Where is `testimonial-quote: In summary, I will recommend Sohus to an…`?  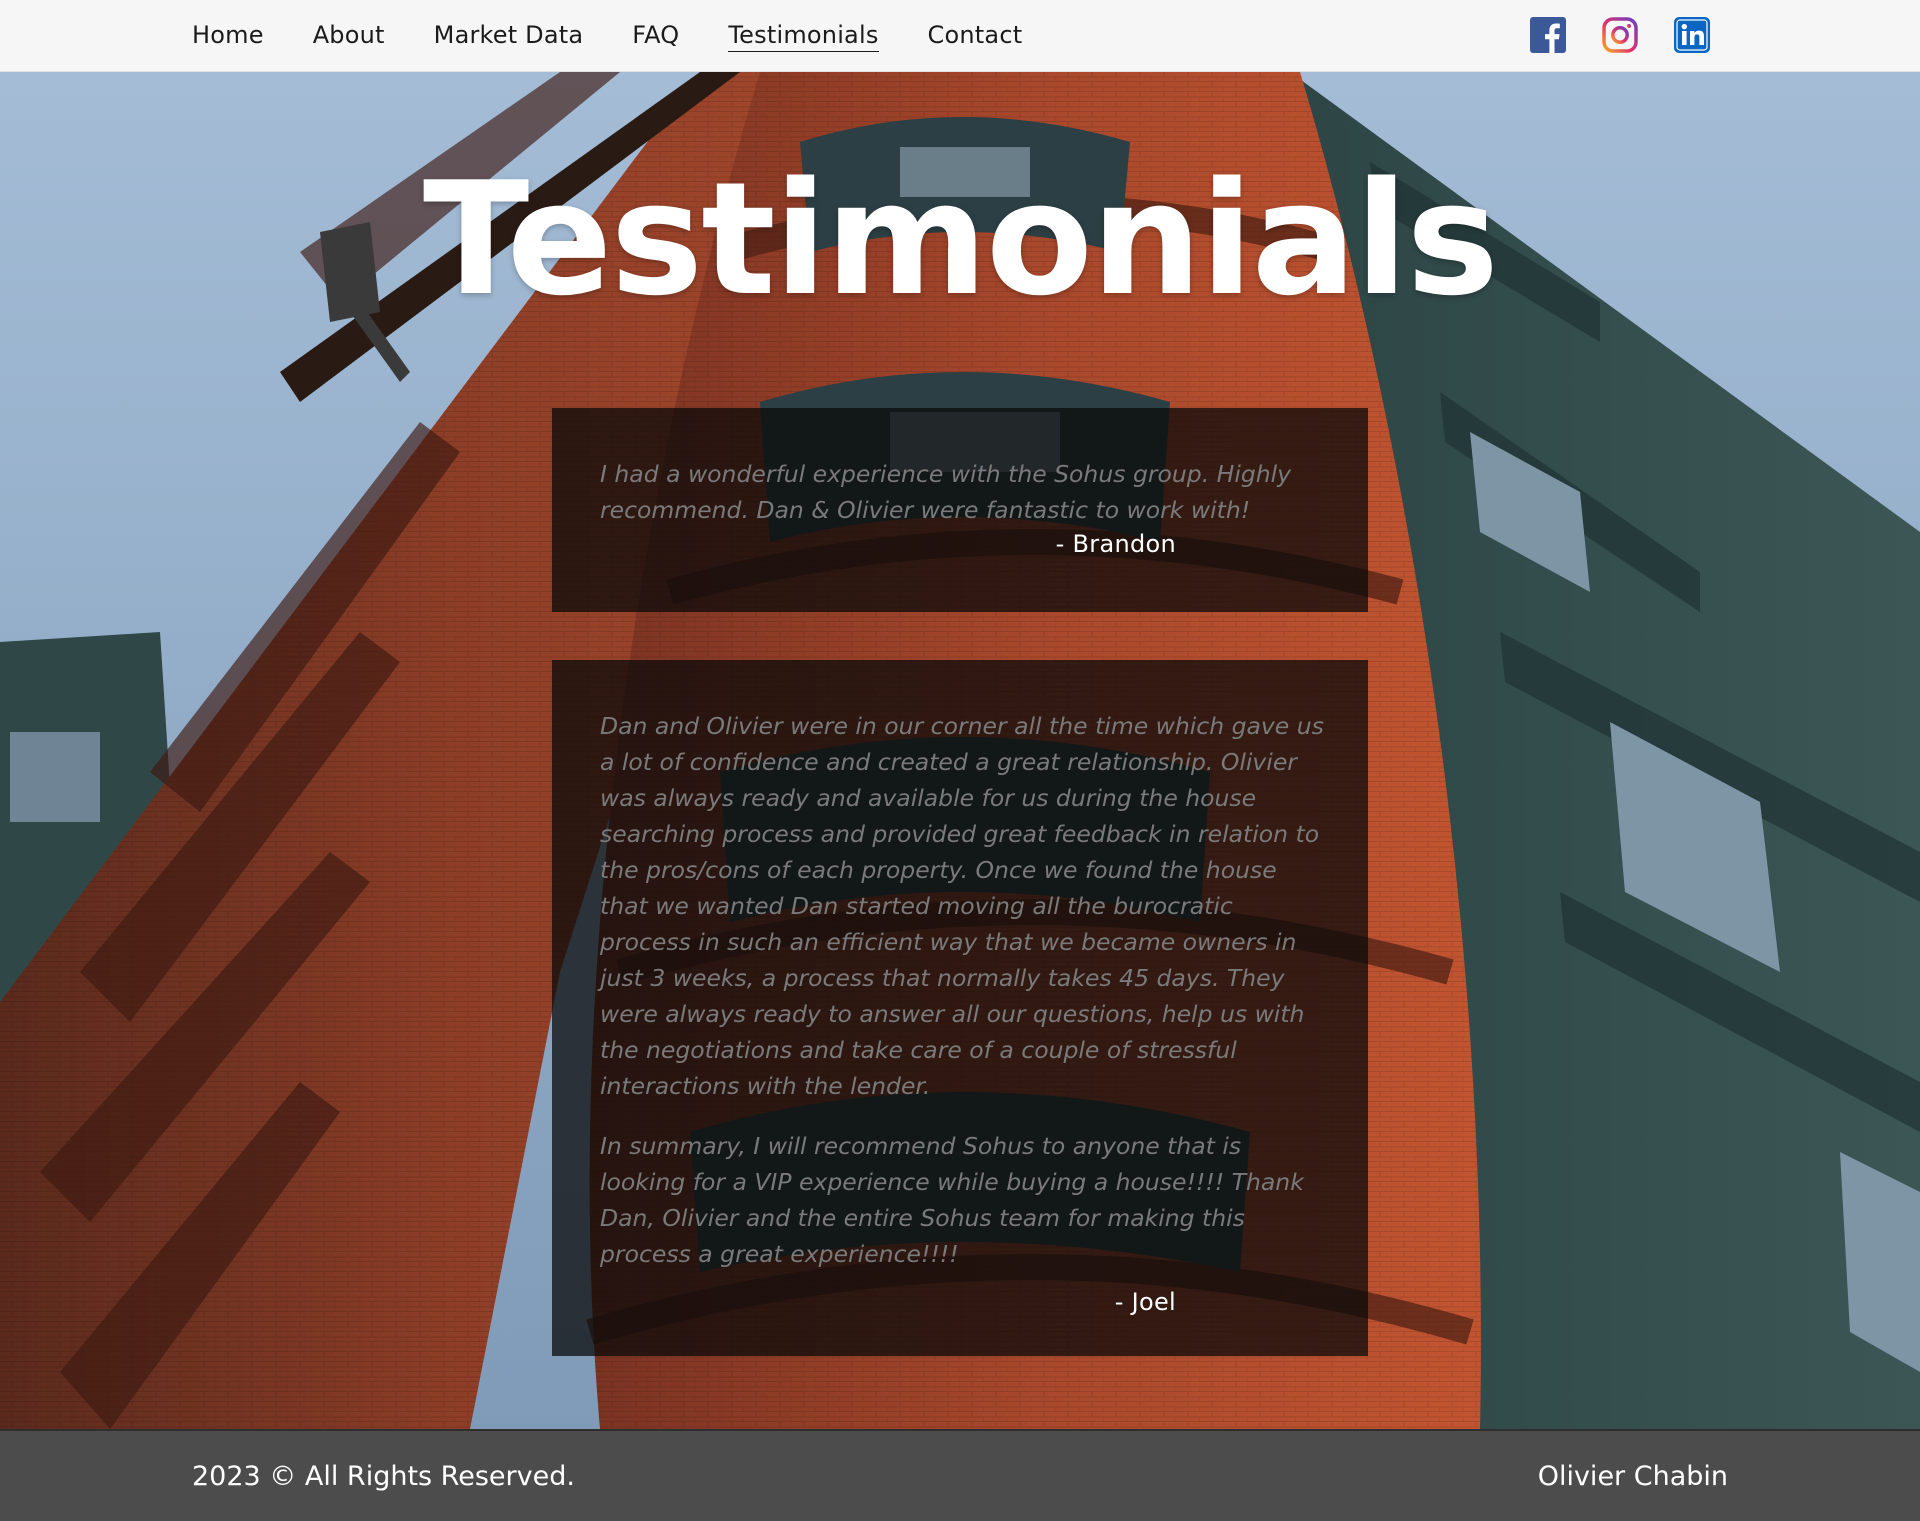 testimonial-quote: In summary, I will recommend Sohus to an… is located at coordinates (952, 1200).